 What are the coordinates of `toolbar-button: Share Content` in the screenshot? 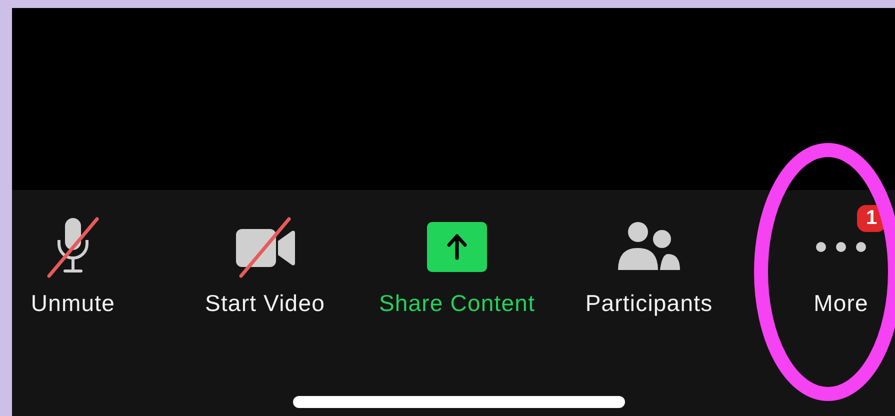 It's located at (457, 266).